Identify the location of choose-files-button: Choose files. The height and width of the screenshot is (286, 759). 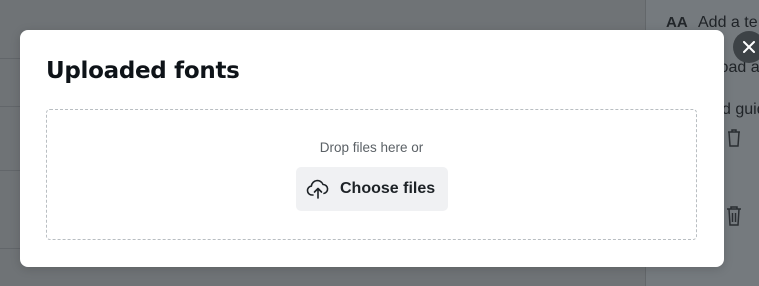
(372, 189).